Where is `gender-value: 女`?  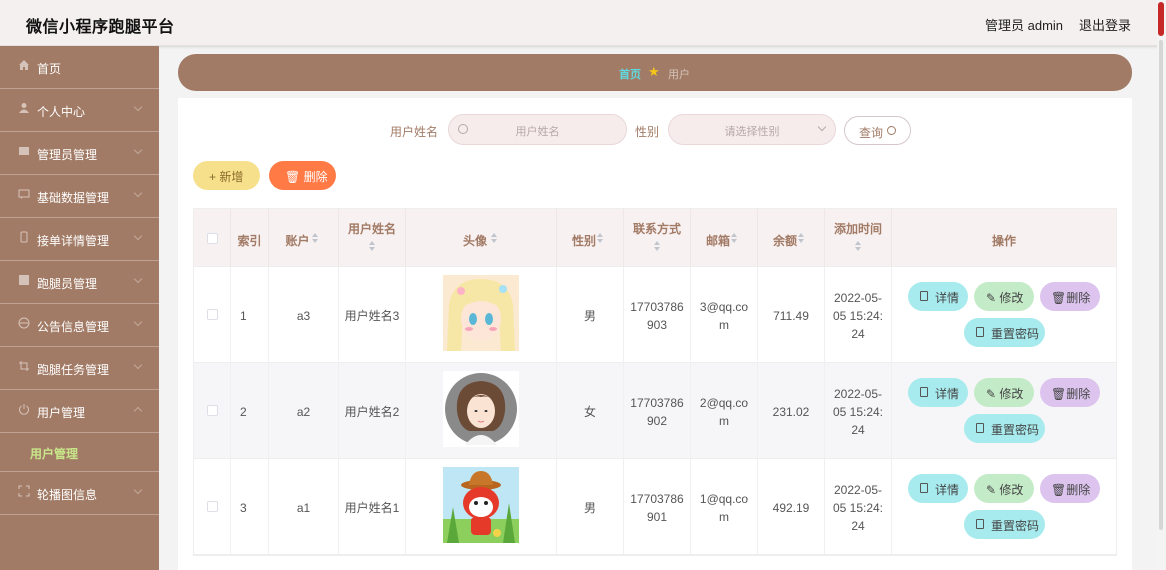 gender-value: 女 is located at coordinates (589, 412).